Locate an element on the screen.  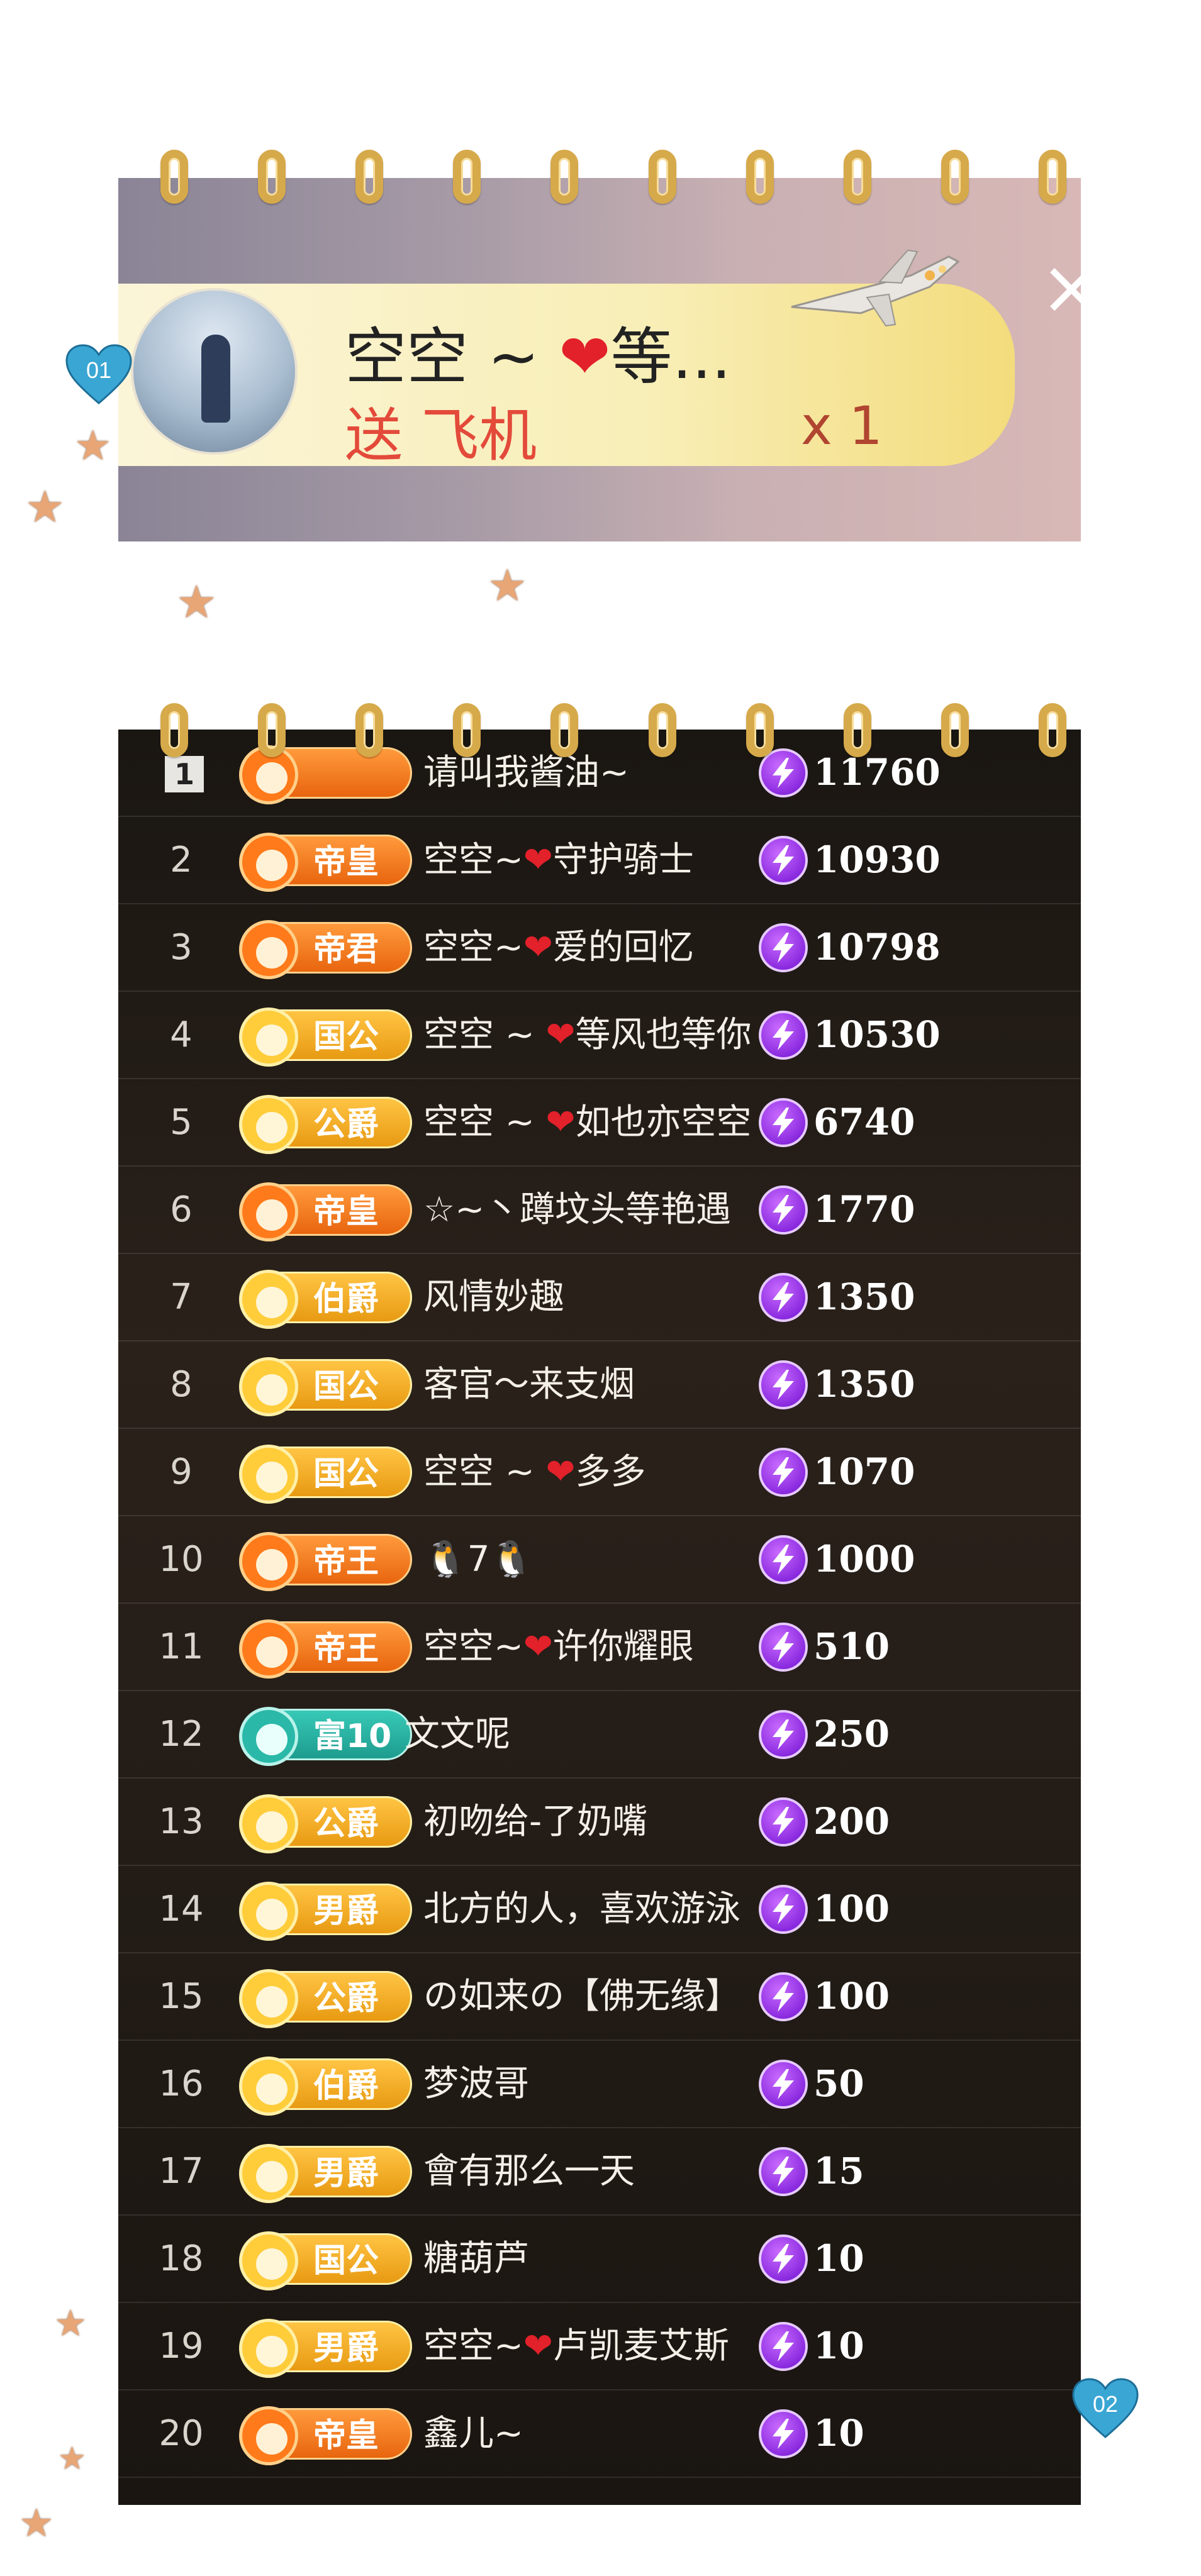
contribution-value: 15 is located at coordinates (838, 2171).